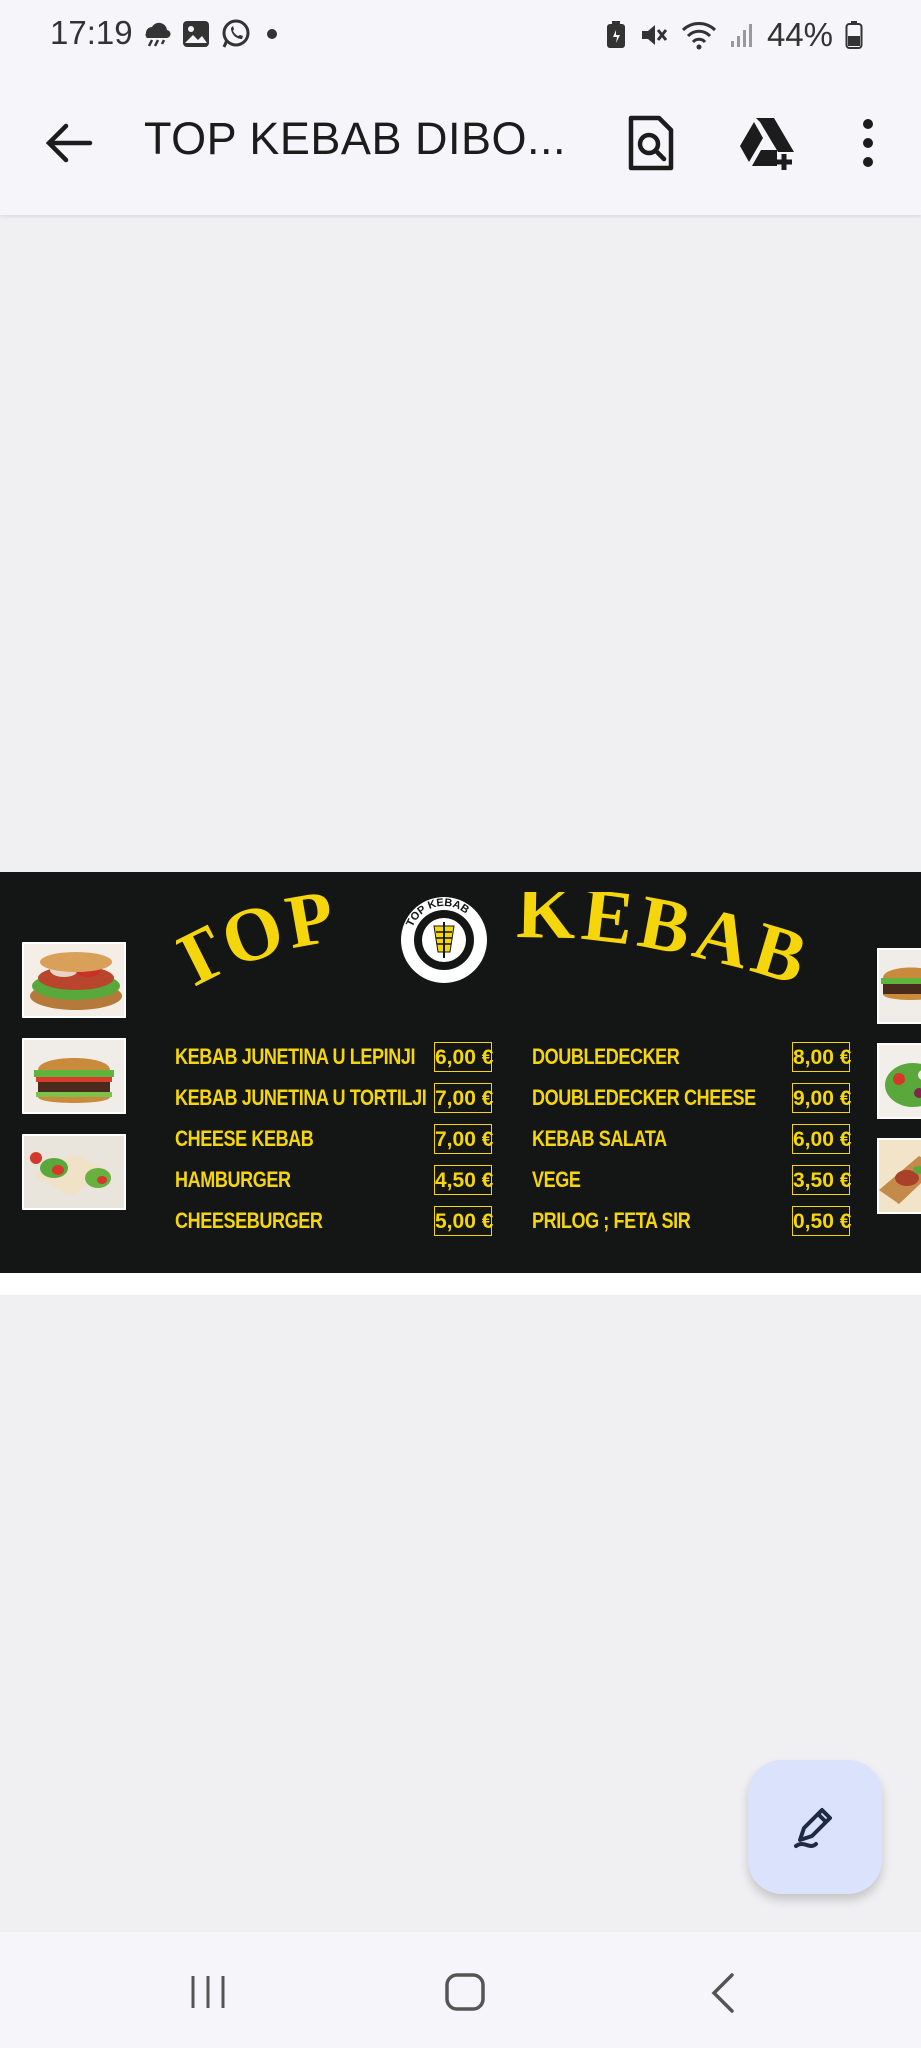 The height and width of the screenshot is (2048, 921). I want to click on battery-icon, so click(854, 35).